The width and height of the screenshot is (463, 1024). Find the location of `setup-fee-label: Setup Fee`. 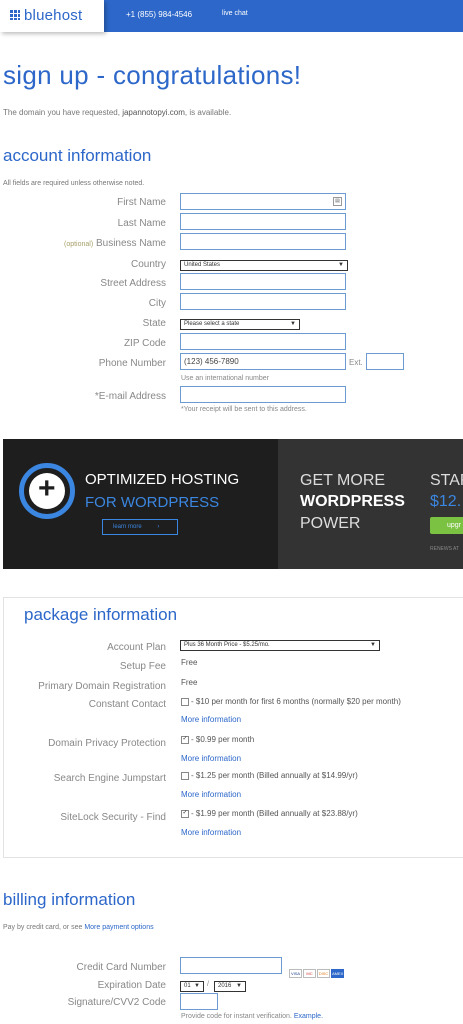

setup-fee-label: Setup Fee is located at coordinates (142, 666).